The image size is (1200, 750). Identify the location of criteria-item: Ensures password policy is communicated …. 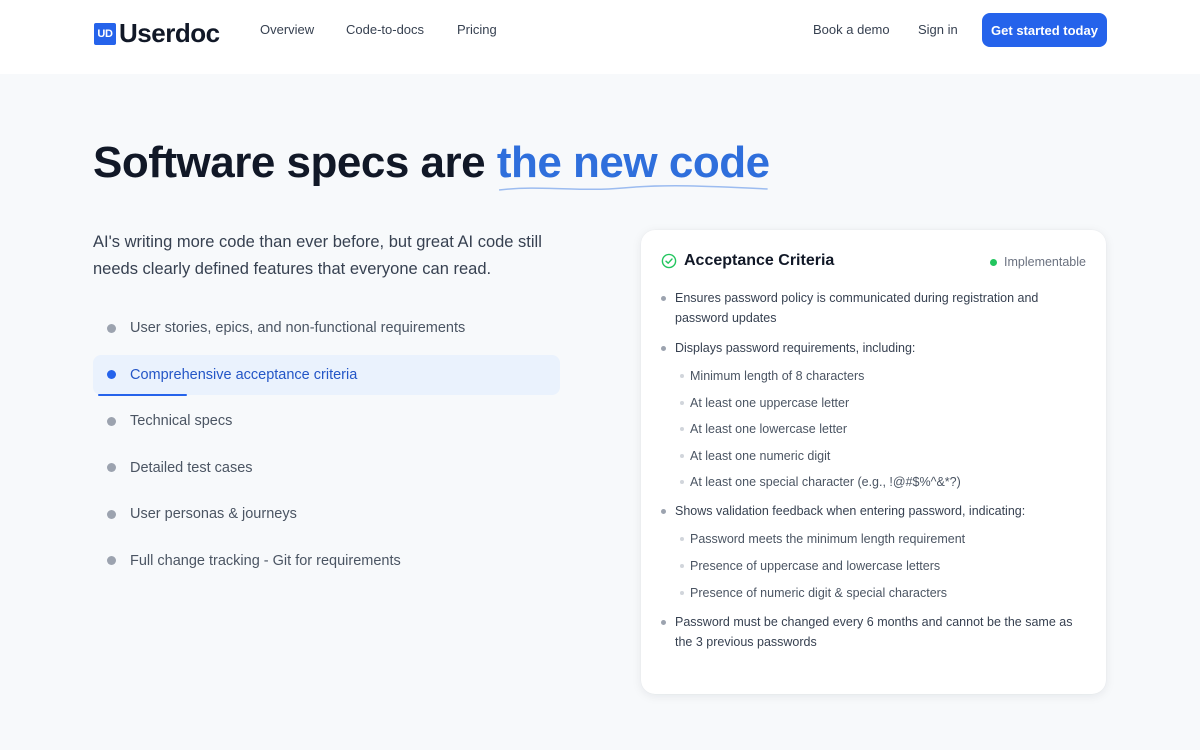
(873, 308).